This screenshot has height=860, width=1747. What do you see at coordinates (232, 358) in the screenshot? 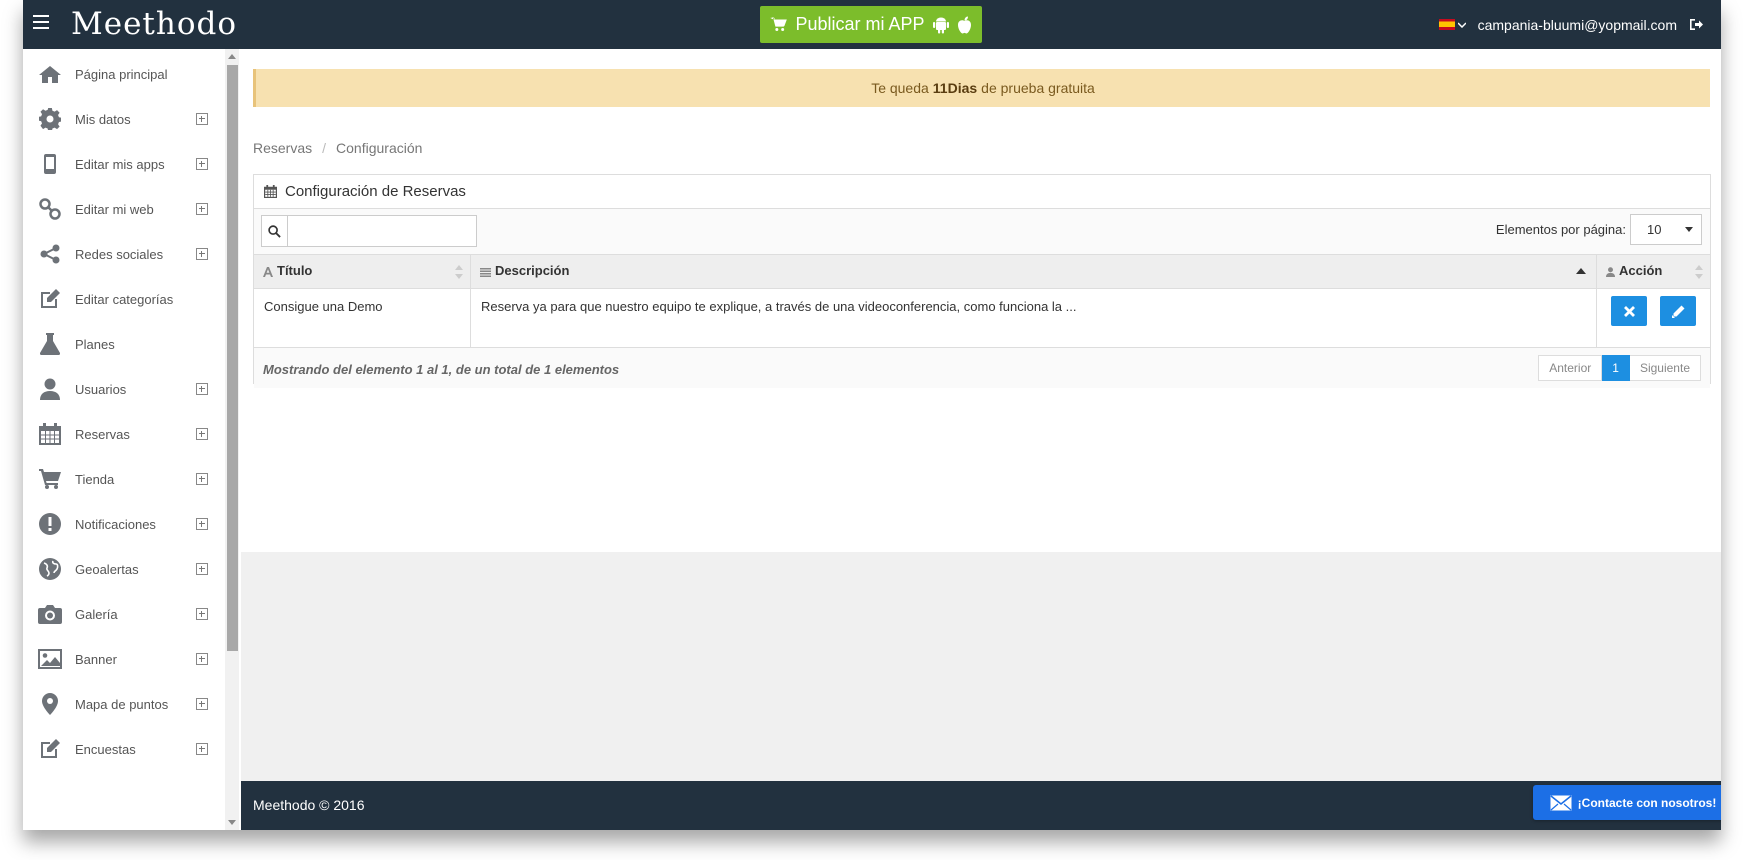
I see `scrollbar-thumb` at bounding box center [232, 358].